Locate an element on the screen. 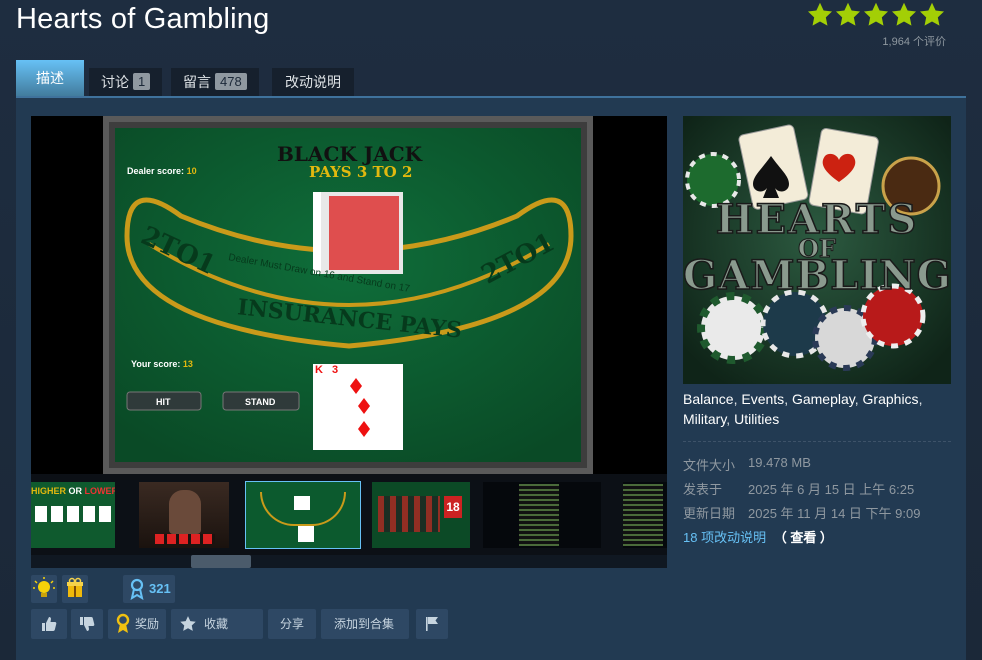 The width and height of the screenshot is (982, 660). tab-label: 留言 is located at coordinates (197, 82).